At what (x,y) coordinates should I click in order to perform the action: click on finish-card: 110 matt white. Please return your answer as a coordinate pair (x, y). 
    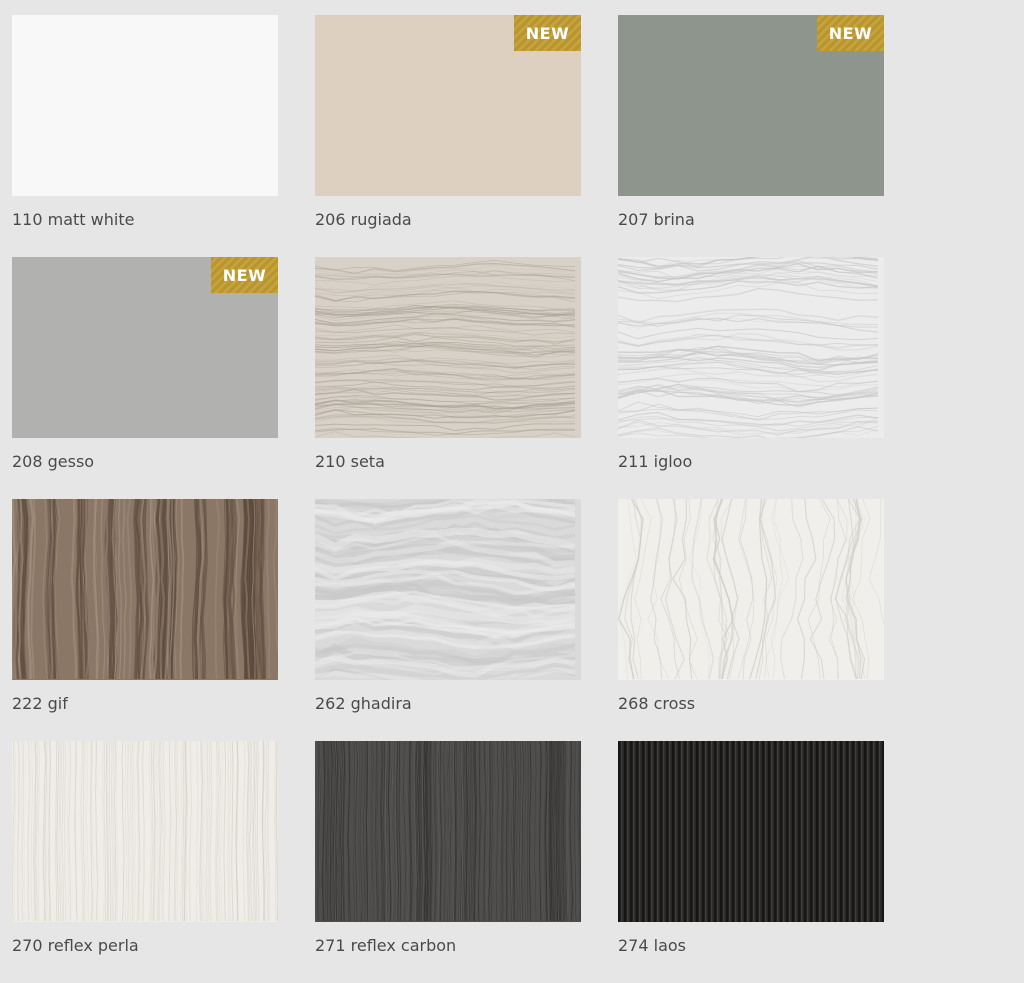
    Looking at the image, I should click on (145, 136).